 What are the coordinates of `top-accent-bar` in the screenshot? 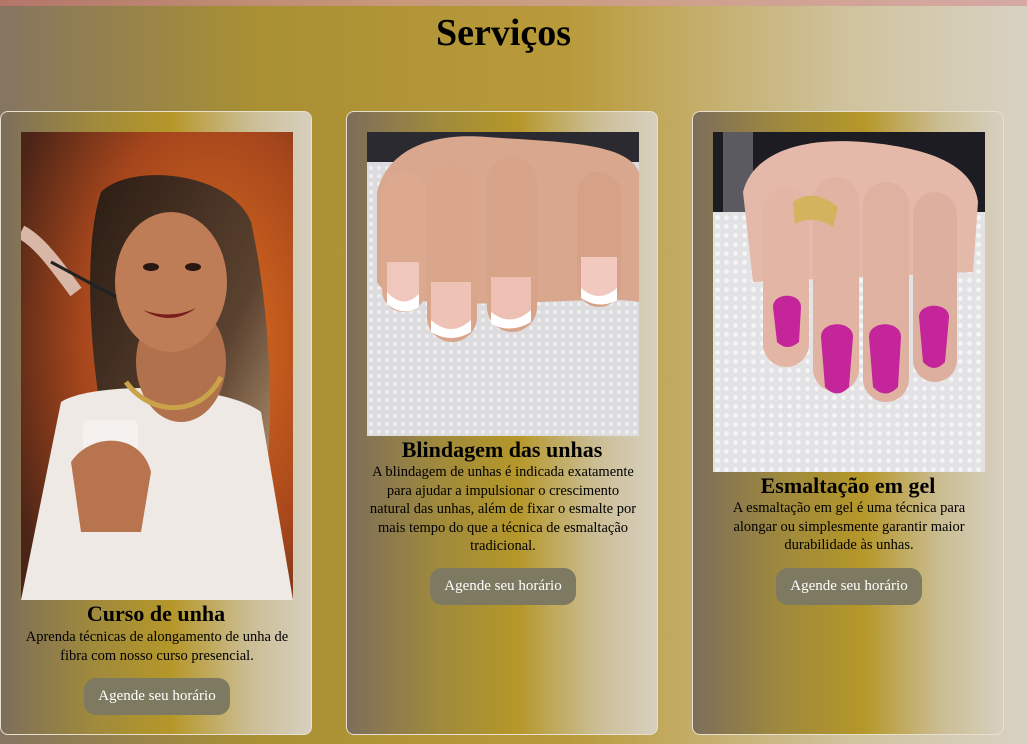 It's located at (513, 3).